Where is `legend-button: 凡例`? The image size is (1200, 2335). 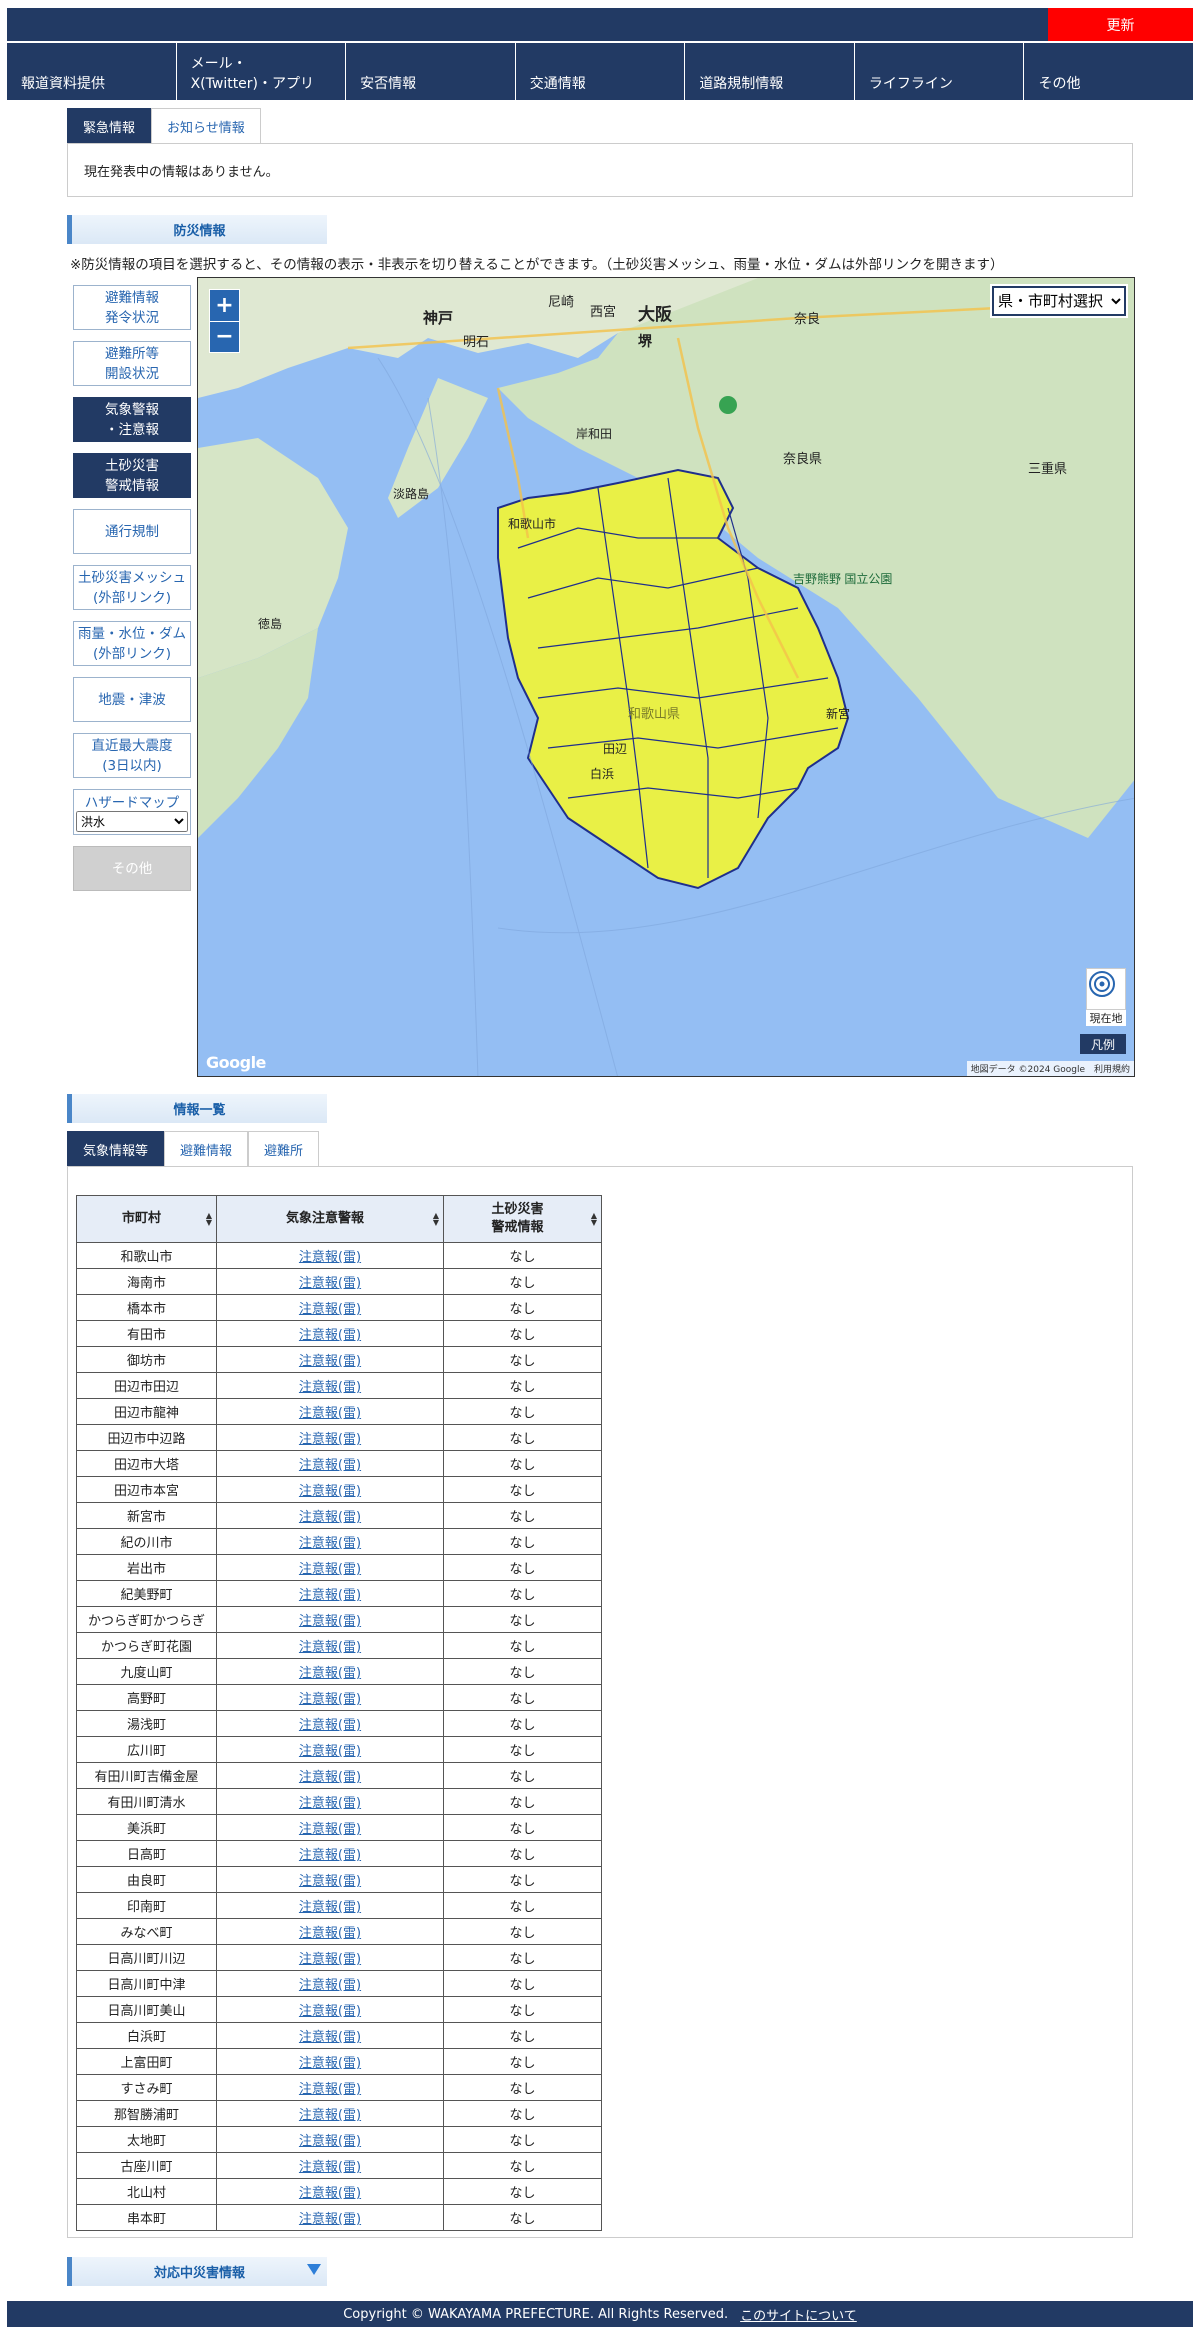 legend-button: 凡例 is located at coordinates (1103, 1044).